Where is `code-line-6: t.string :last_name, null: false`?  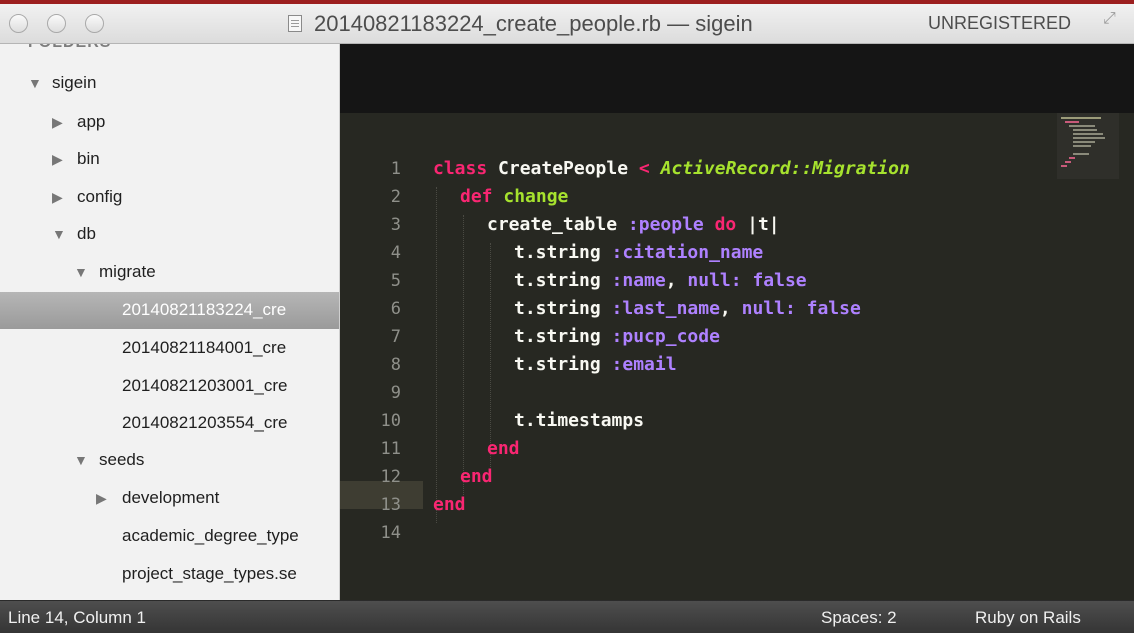
code-line-6: t.string :last_name, null: false is located at coordinates (687, 309).